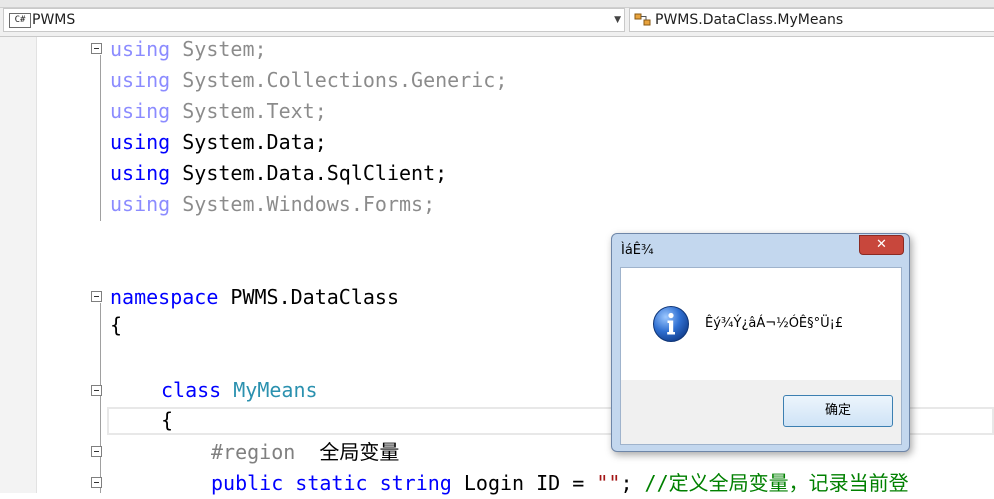 The height and width of the screenshot is (499, 994). Describe the element at coordinates (20, 20) in the screenshot. I see `csharp-file-icon: C#` at that location.